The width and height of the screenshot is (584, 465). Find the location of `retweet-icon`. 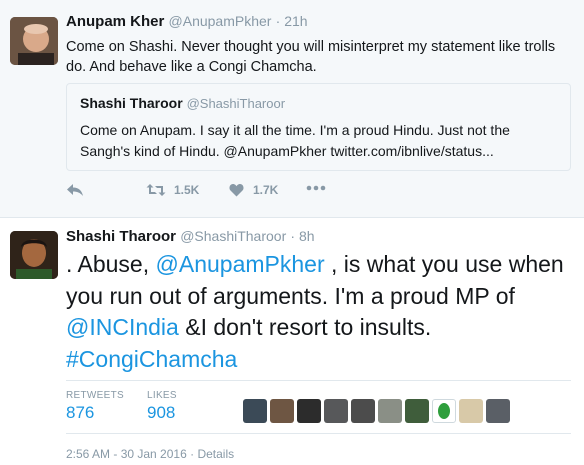

retweet-icon is located at coordinates (156, 190).